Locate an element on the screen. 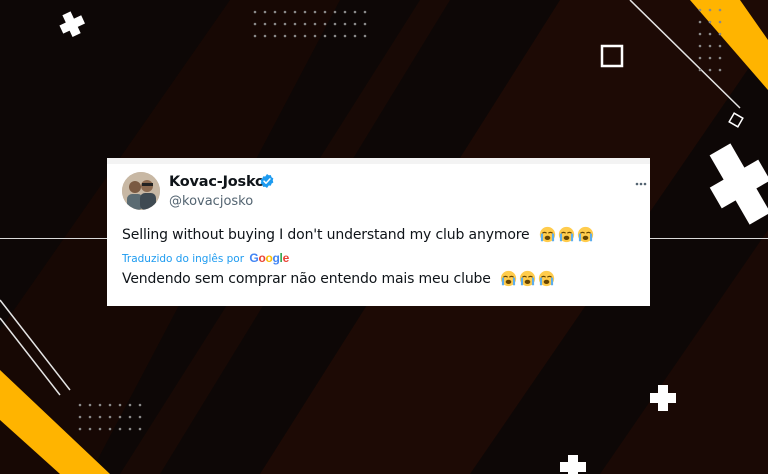 The height and width of the screenshot is (474, 768). avatar is located at coordinates (141, 191).